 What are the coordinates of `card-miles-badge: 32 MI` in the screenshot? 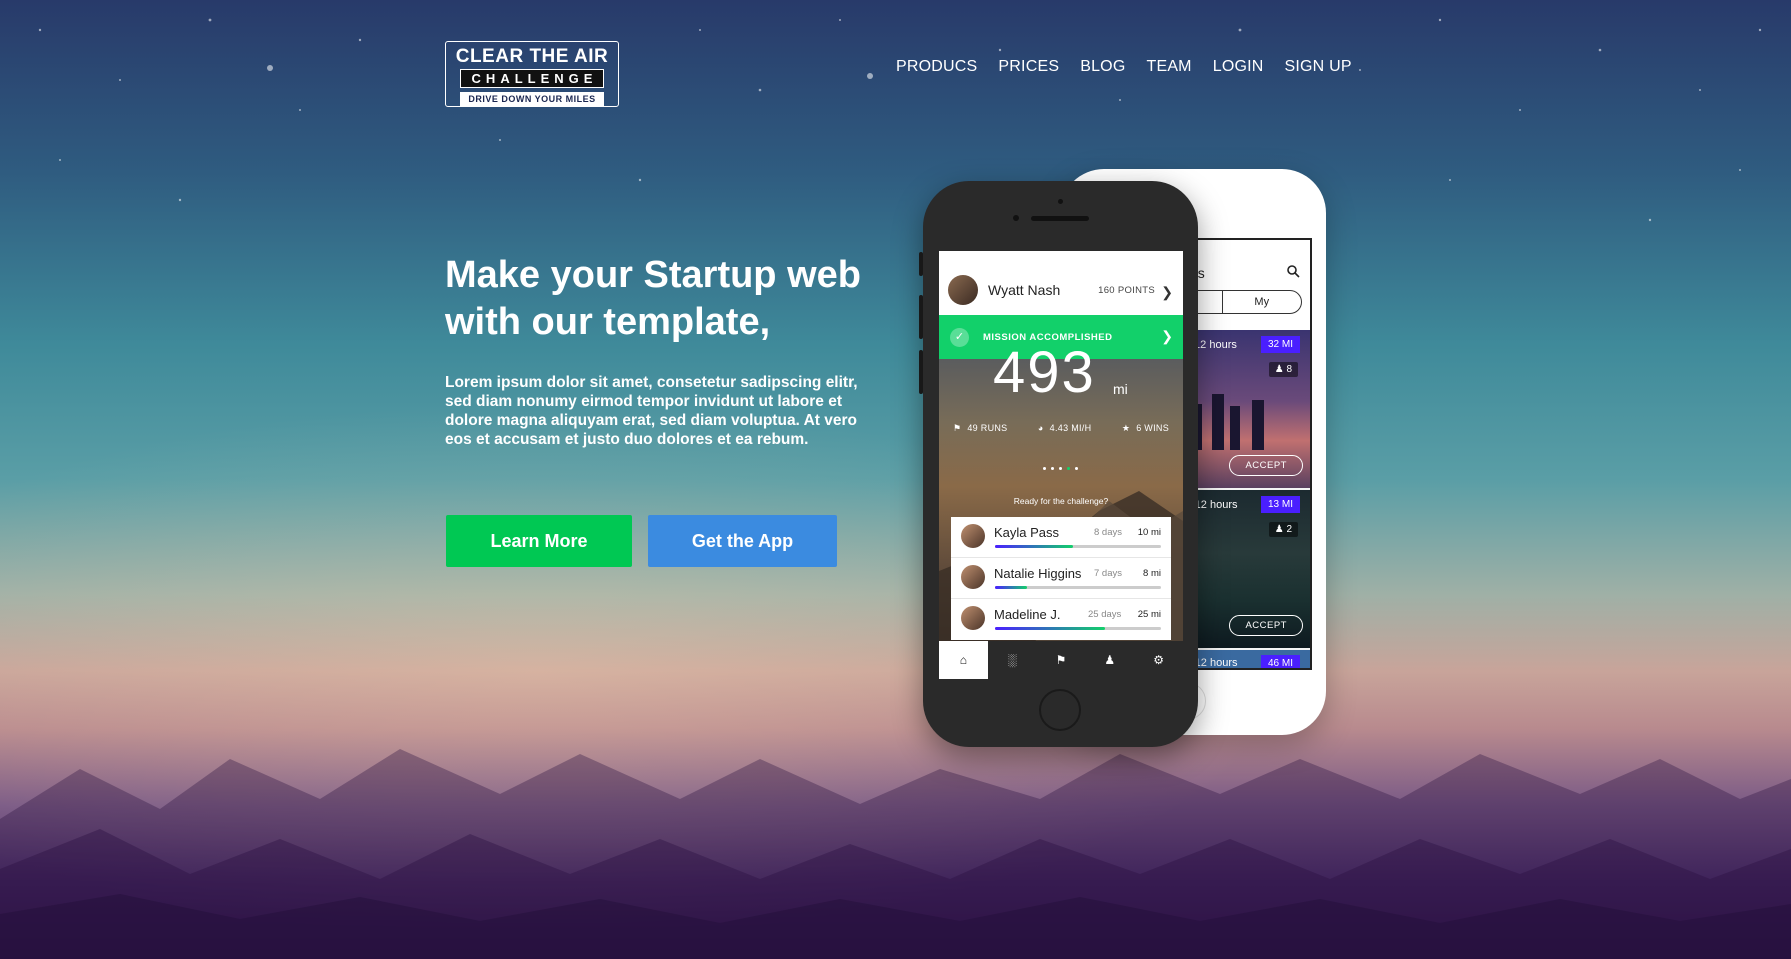 It's located at (1280, 344).